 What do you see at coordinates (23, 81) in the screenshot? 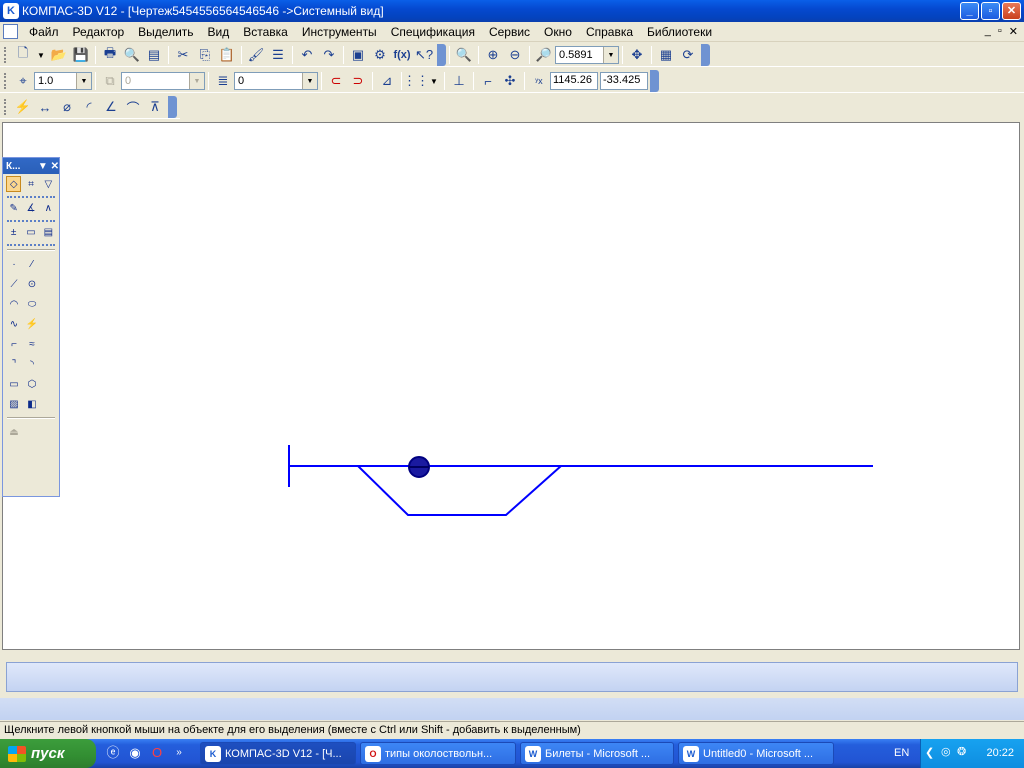
I see `snap-point-icon: ⌖` at bounding box center [23, 81].